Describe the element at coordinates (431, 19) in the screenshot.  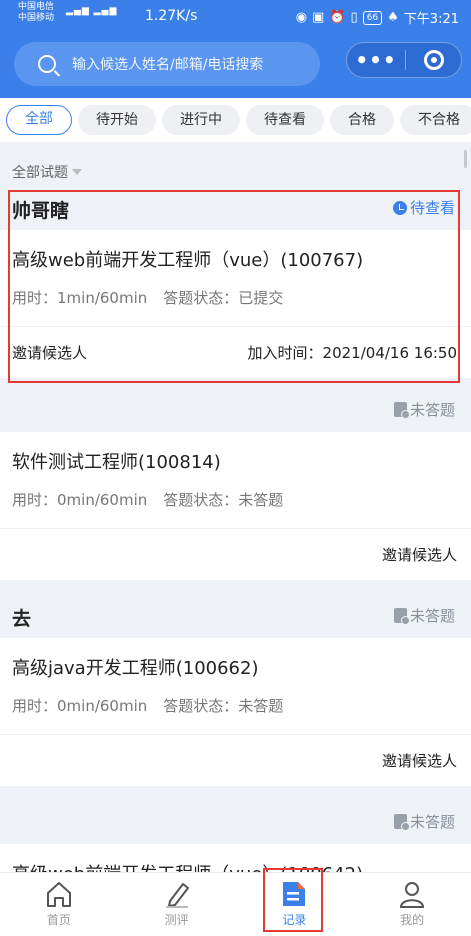
I see `clock-time: 下午3:21` at that location.